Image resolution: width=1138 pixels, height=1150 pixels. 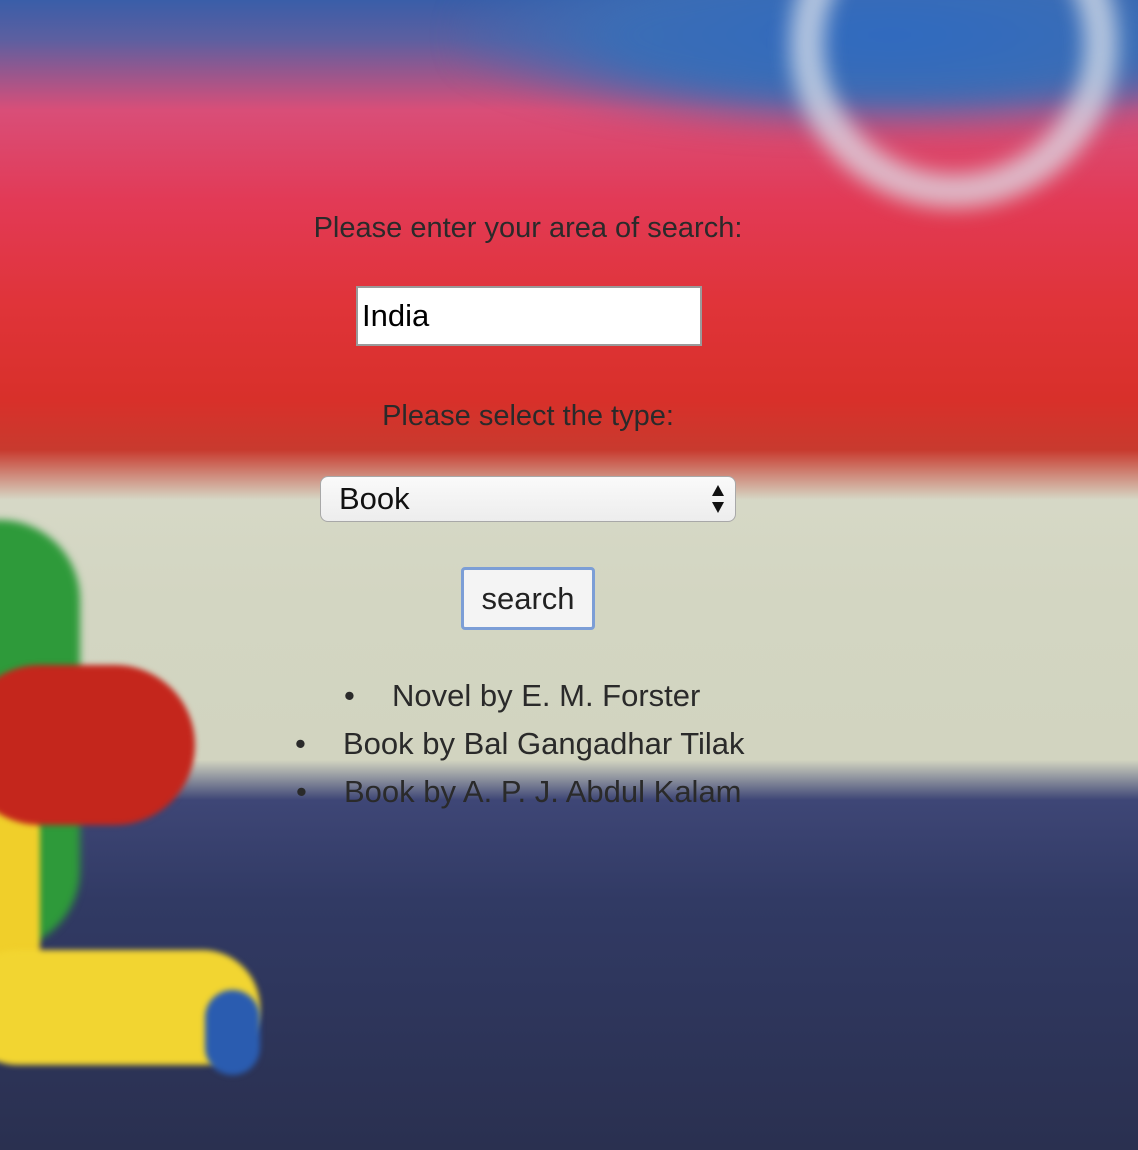 What do you see at coordinates (543, 791) in the screenshot?
I see `list-item-label: Book by A. P. J. Abdul Kalam` at bounding box center [543, 791].